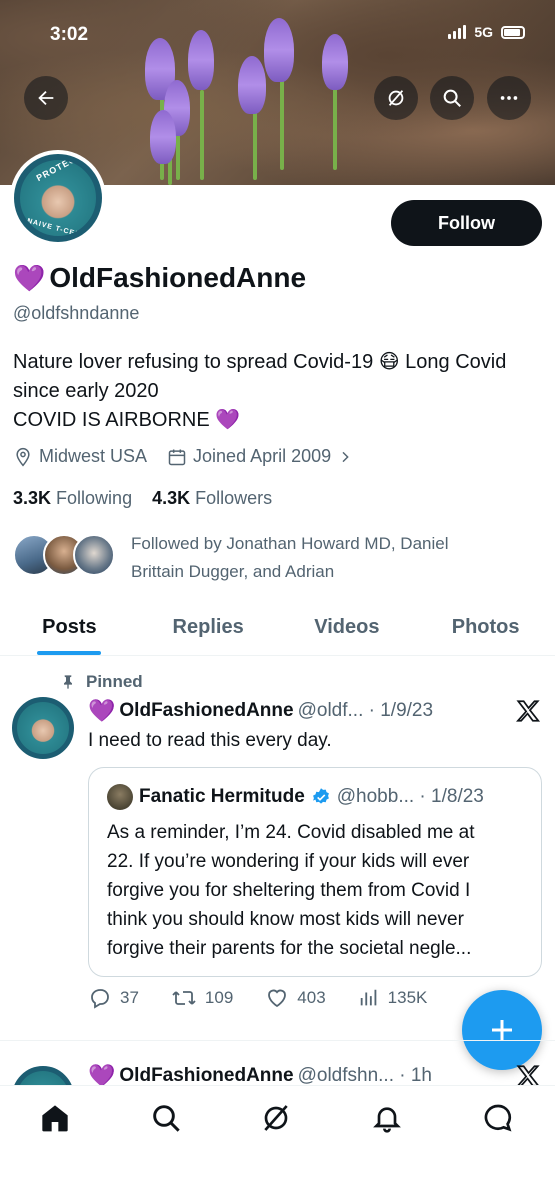  What do you see at coordinates (184, 998) in the screenshot?
I see `repost-icon` at bounding box center [184, 998].